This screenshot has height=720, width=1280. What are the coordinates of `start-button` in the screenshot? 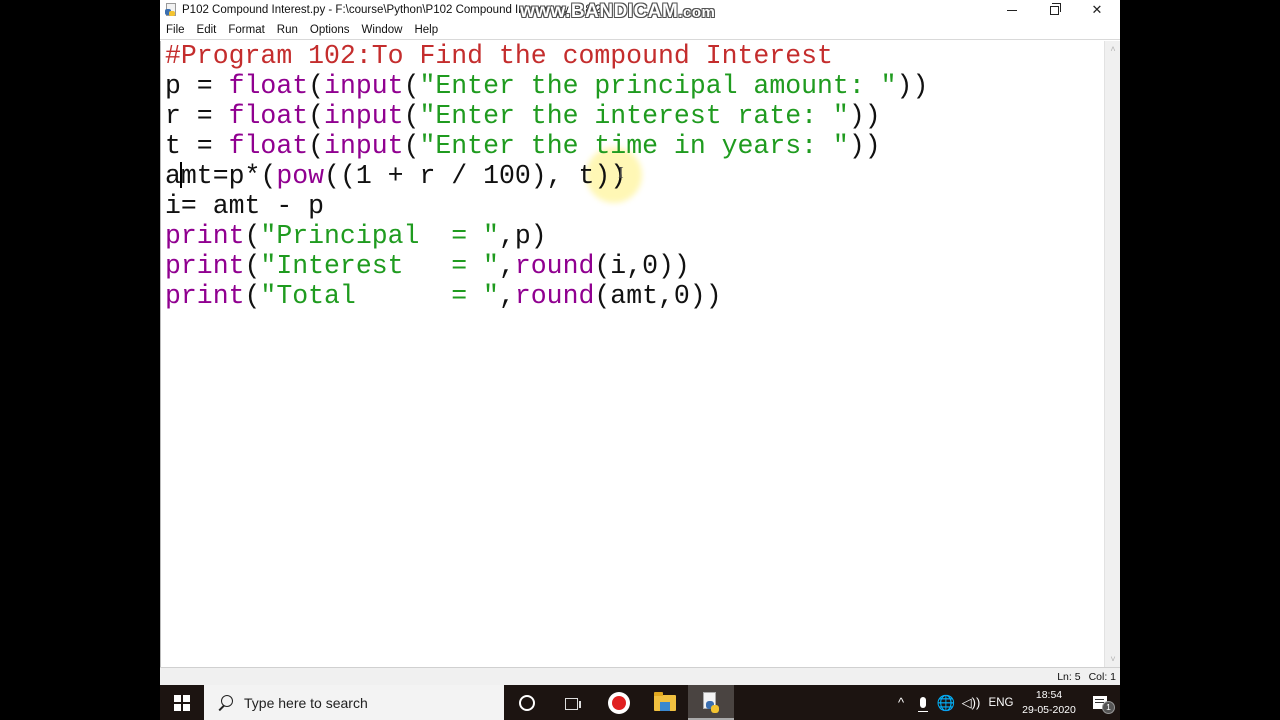 It's located at (182, 702).